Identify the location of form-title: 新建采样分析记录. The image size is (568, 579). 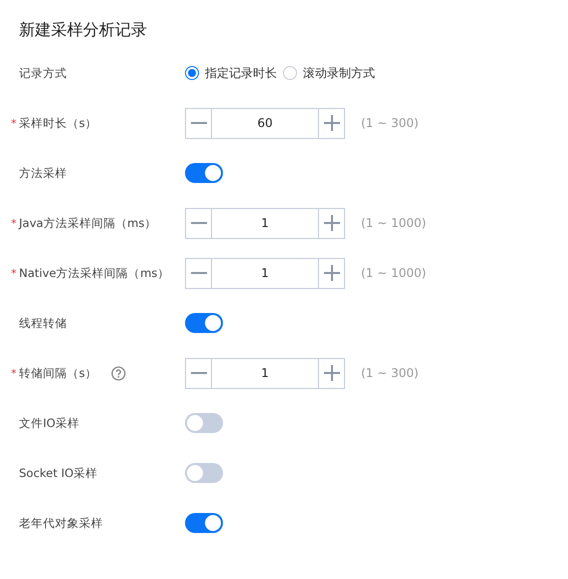
(83, 30).